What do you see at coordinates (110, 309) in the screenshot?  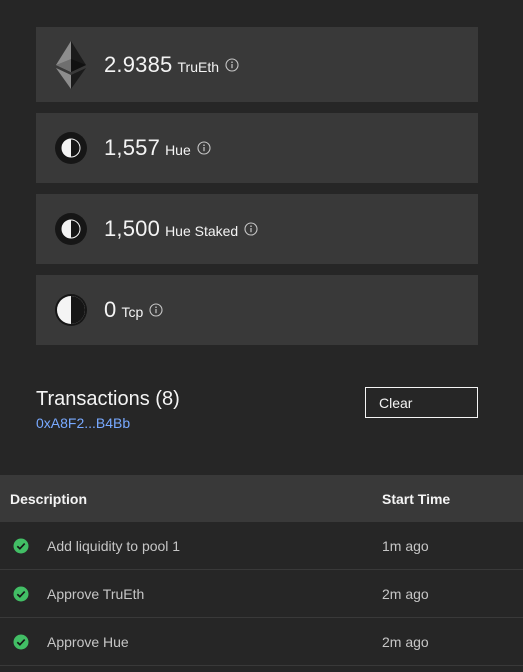 I see `balance-amount: 0` at bounding box center [110, 309].